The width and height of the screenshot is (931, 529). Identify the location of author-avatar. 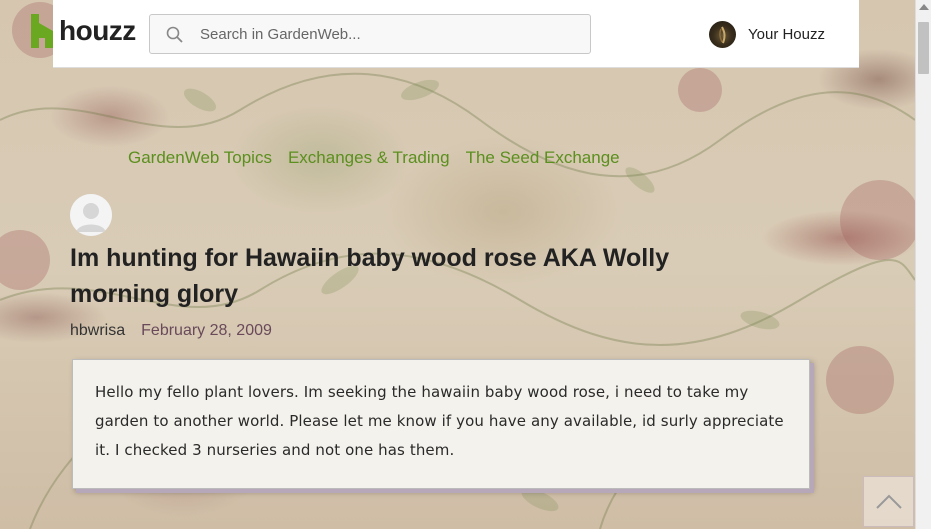
(91, 215).